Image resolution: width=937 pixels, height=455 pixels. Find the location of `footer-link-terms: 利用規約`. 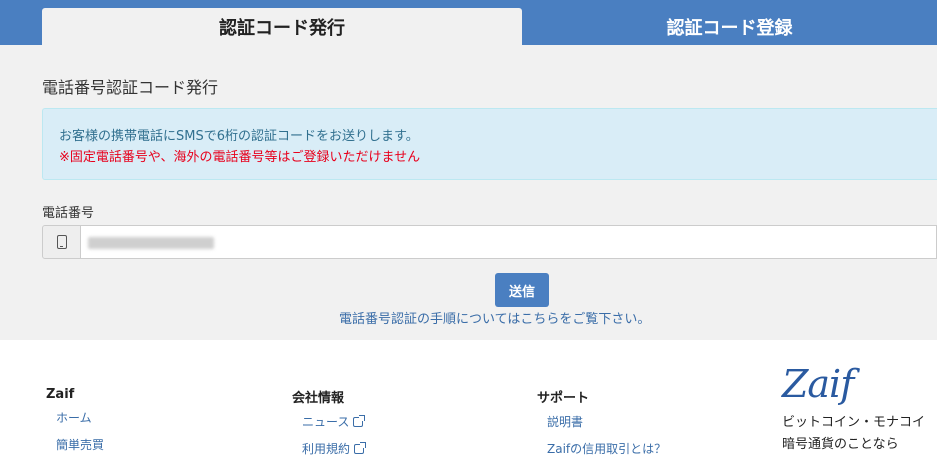

footer-link-terms: 利用規約 is located at coordinates (329, 447).